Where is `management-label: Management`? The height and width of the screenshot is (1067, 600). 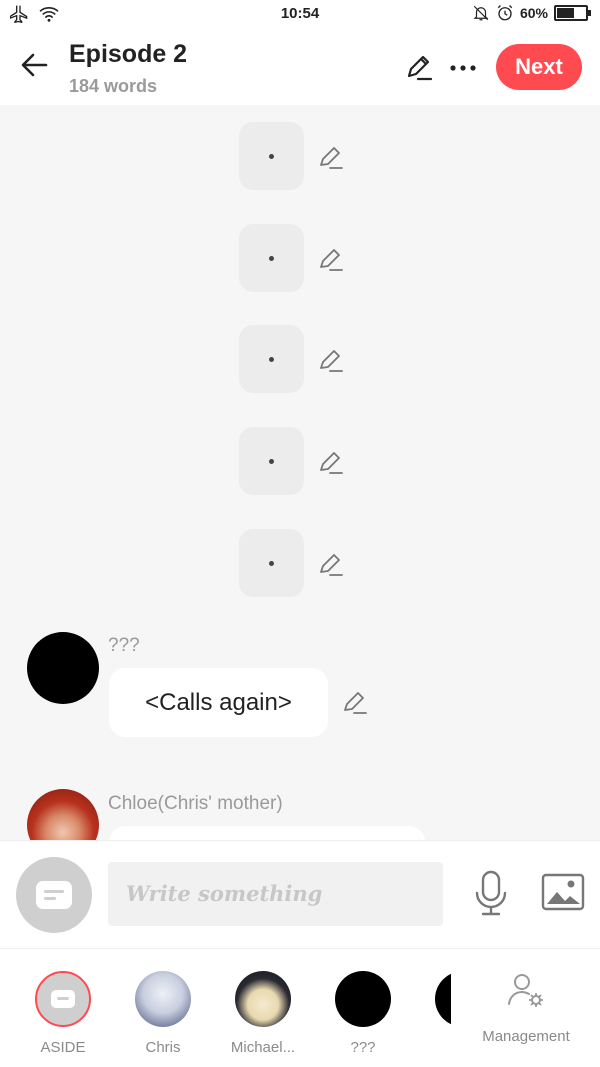 management-label: Management is located at coordinates (526, 1036).